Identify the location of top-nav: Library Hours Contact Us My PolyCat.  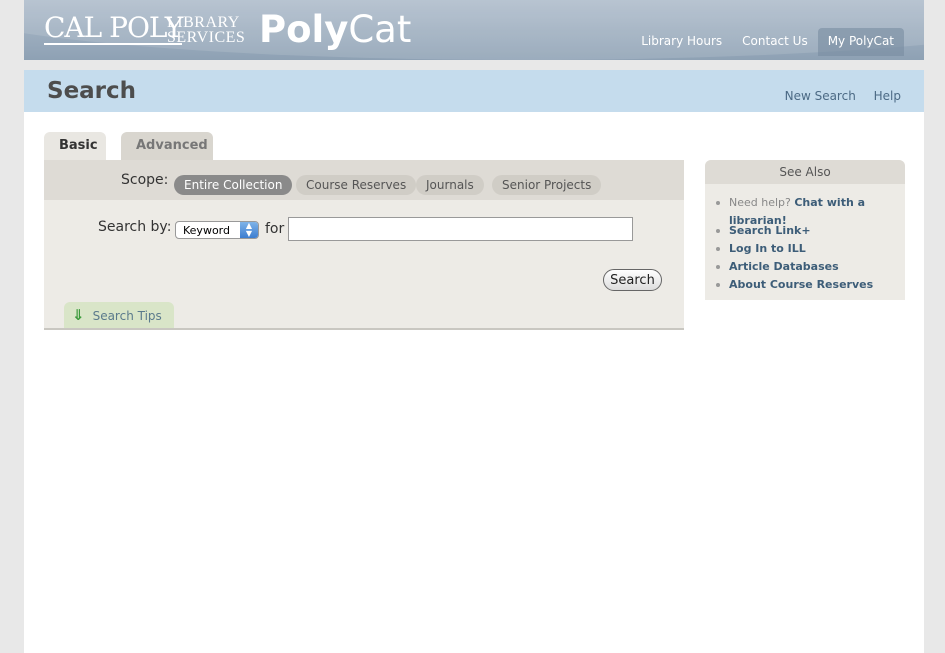
(767, 42).